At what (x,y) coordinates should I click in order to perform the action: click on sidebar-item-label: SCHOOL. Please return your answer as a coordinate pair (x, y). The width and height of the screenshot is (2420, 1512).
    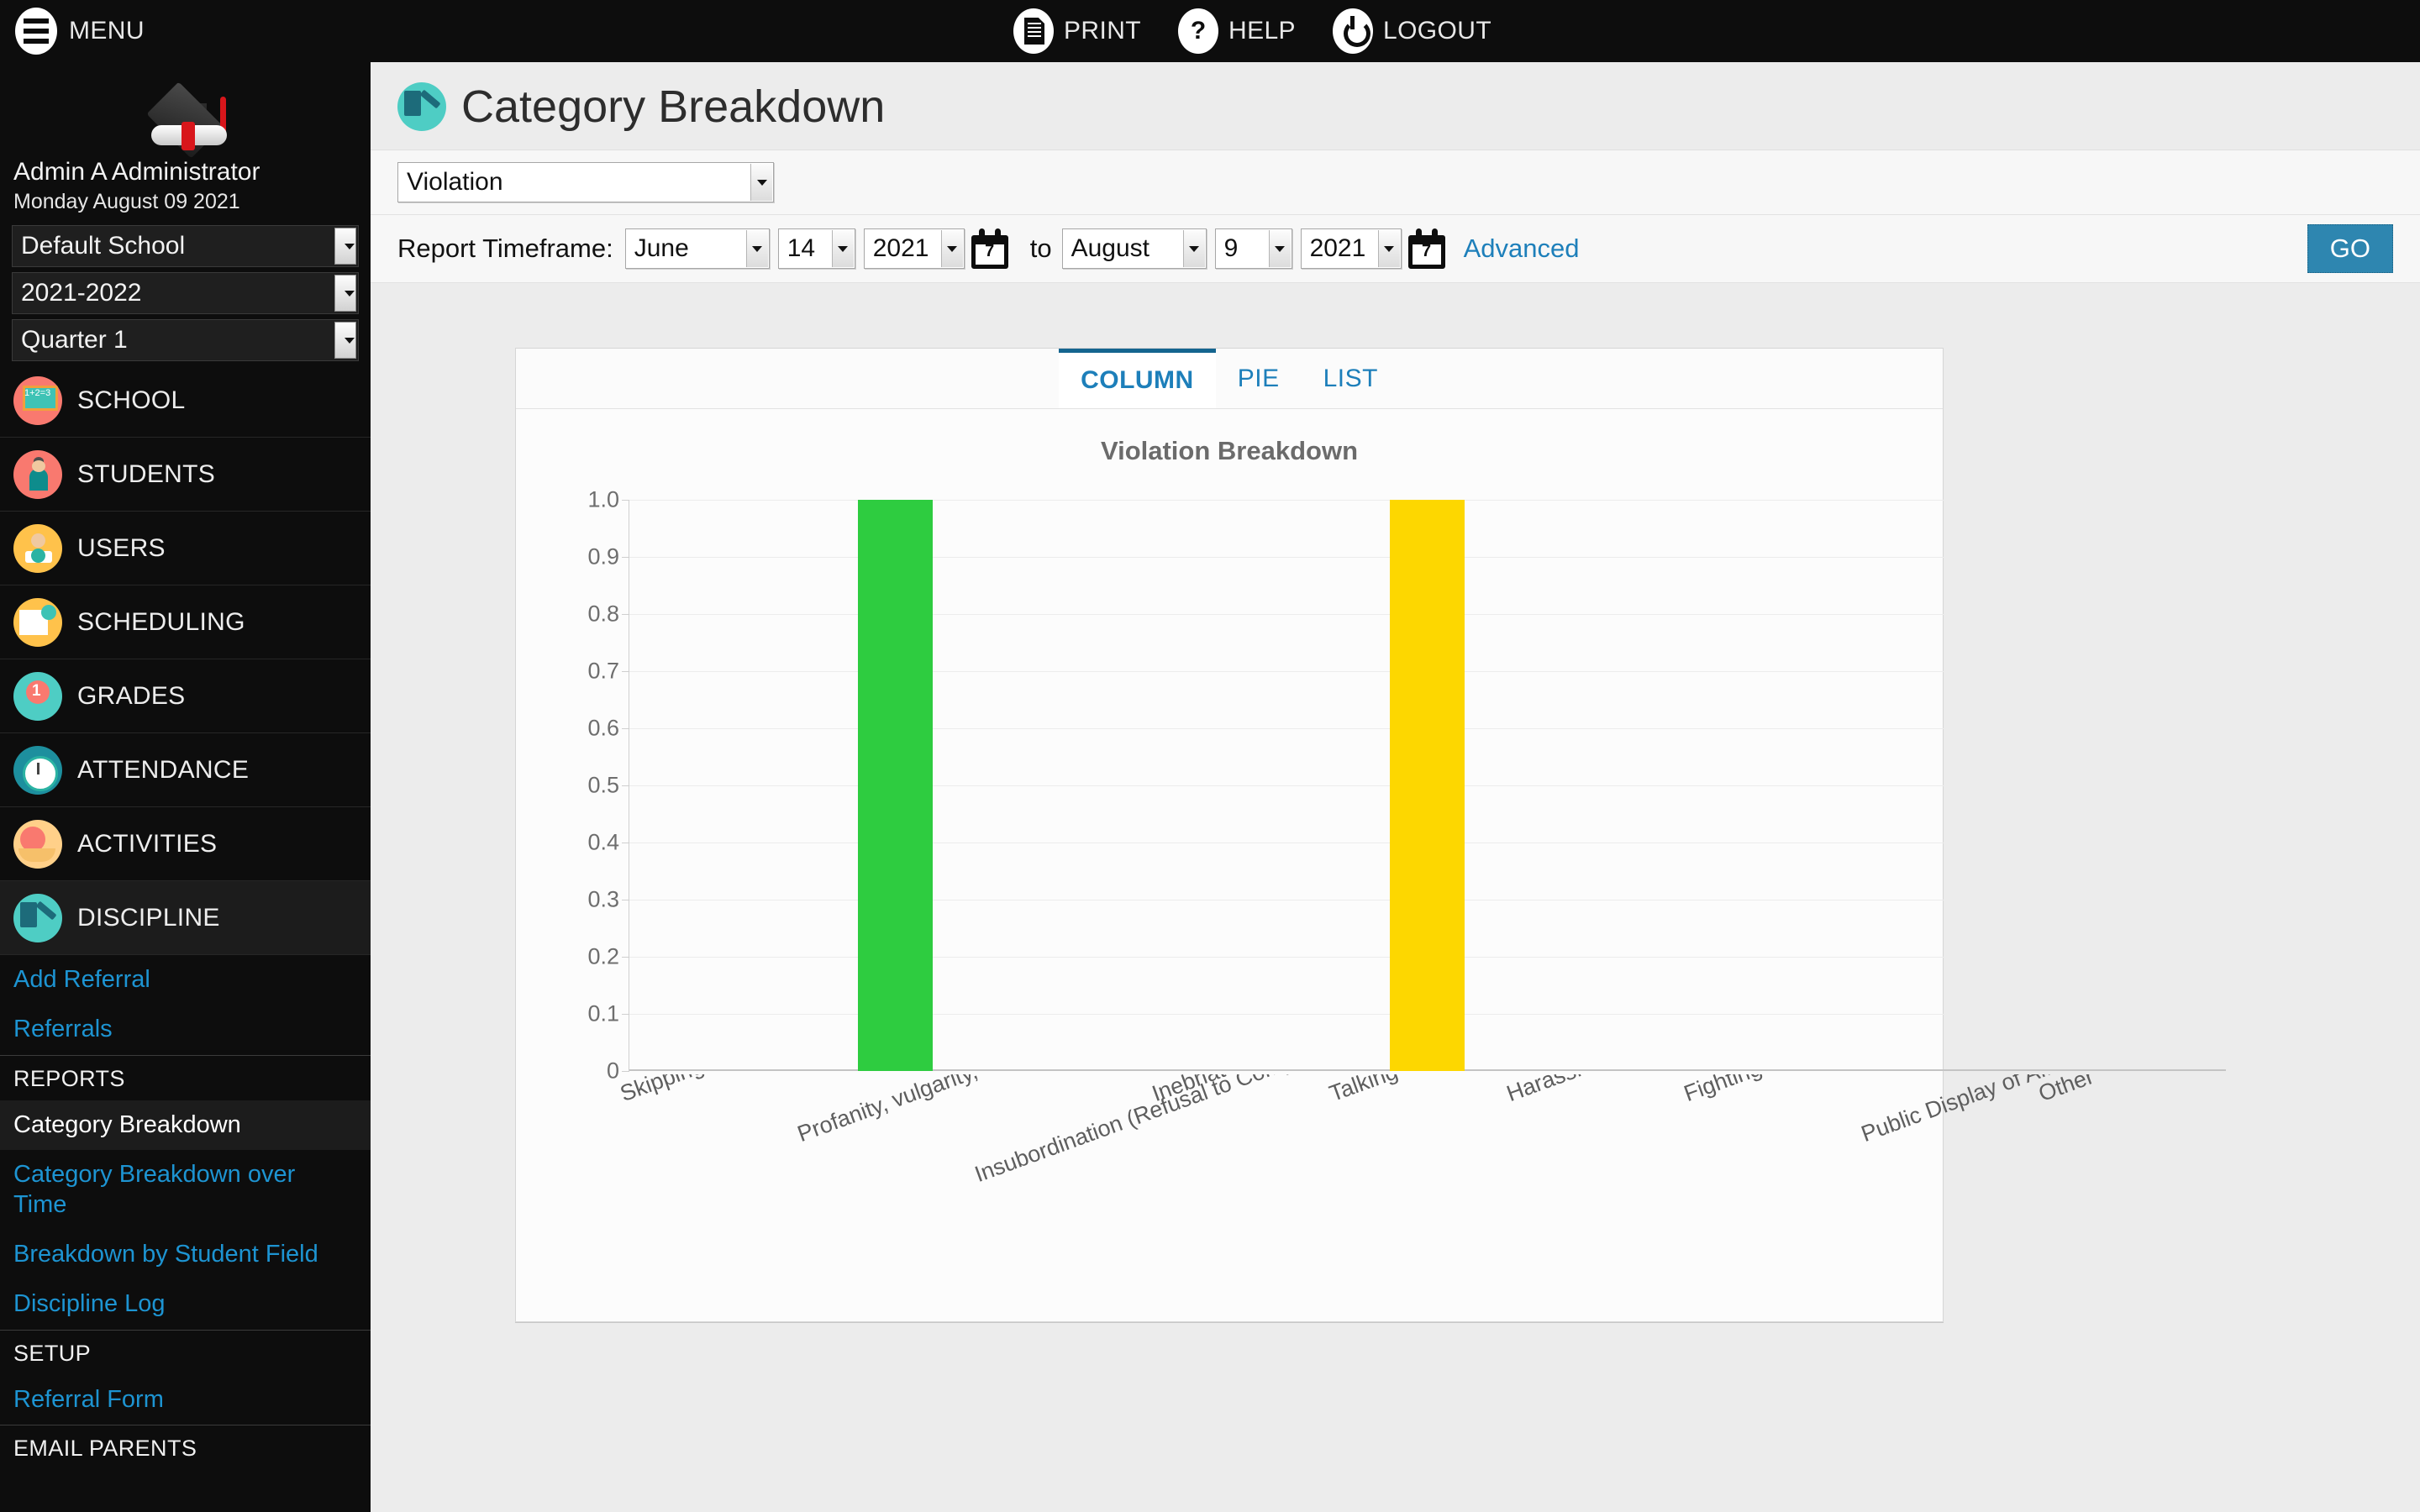
    Looking at the image, I should click on (131, 400).